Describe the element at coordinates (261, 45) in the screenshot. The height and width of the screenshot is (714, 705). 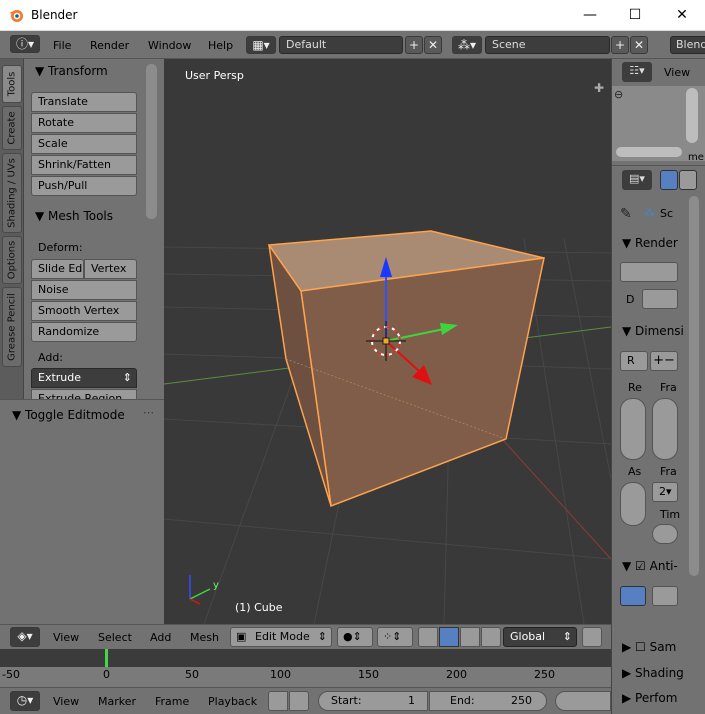
I see `screen-layout-icon: ▦▾` at that location.